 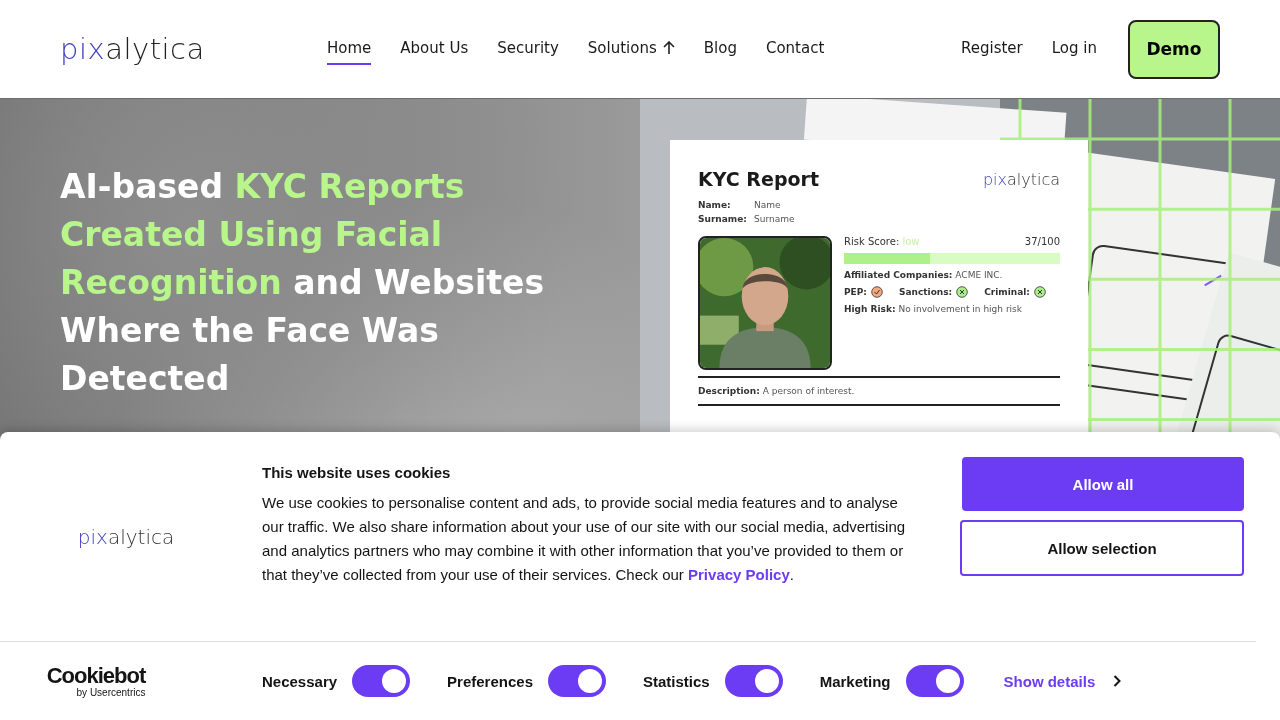 What do you see at coordinates (303, 283) in the screenshot?
I see `headline: AI-based KYC Reports Created Using Facial Recognition and Websites Where the Face Was Detected` at bounding box center [303, 283].